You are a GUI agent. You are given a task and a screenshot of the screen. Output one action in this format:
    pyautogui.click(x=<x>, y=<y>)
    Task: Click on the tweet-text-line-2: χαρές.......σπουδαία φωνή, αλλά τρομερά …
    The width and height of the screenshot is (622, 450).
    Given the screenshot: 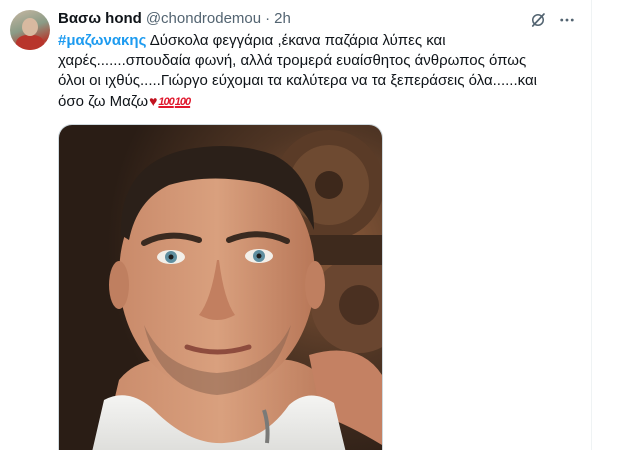 What is the action you would take?
    pyautogui.click(x=292, y=60)
    